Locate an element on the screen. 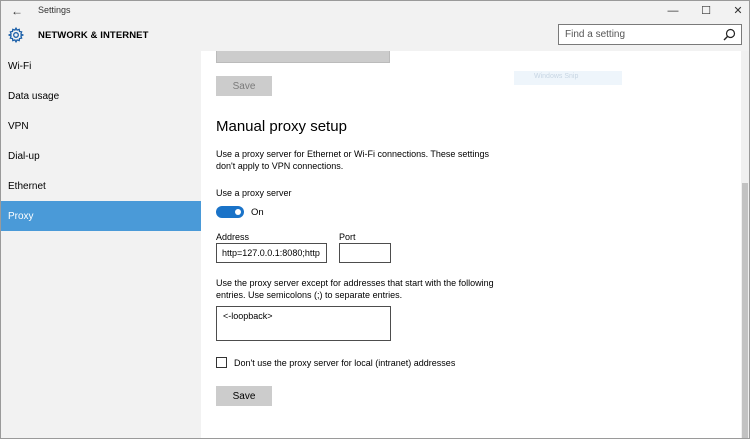 This screenshot has height=439, width=750. faint-overlay-text: Windows Snip is located at coordinates (556, 76).